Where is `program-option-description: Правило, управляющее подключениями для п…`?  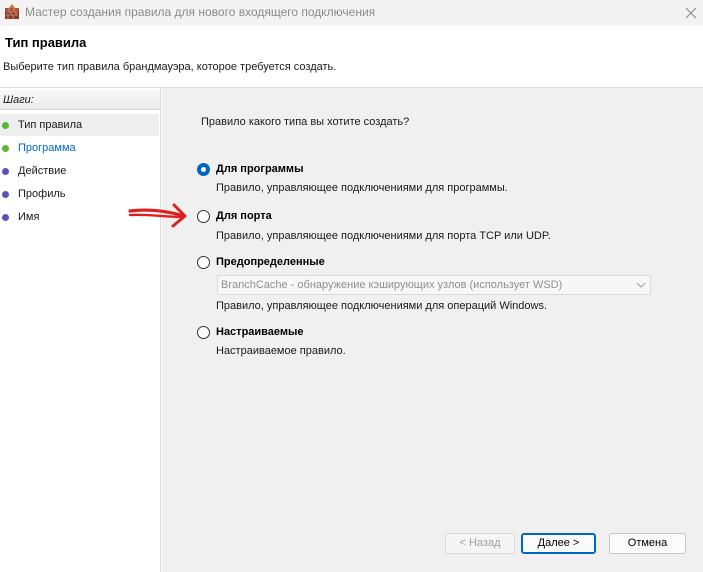 program-option-description: Правило, управляющее подключениями для п… is located at coordinates (362, 188).